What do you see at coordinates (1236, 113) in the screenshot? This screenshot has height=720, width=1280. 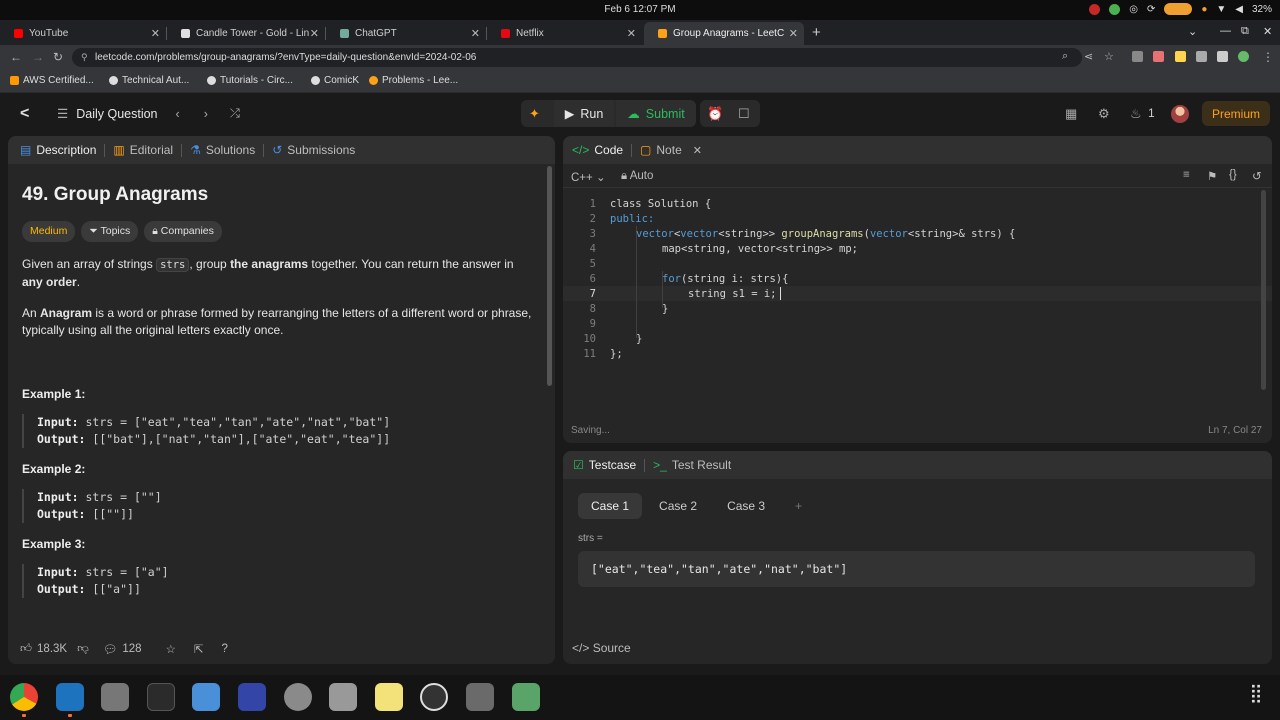 I see `premium-button: Premium` at bounding box center [1236, 113].